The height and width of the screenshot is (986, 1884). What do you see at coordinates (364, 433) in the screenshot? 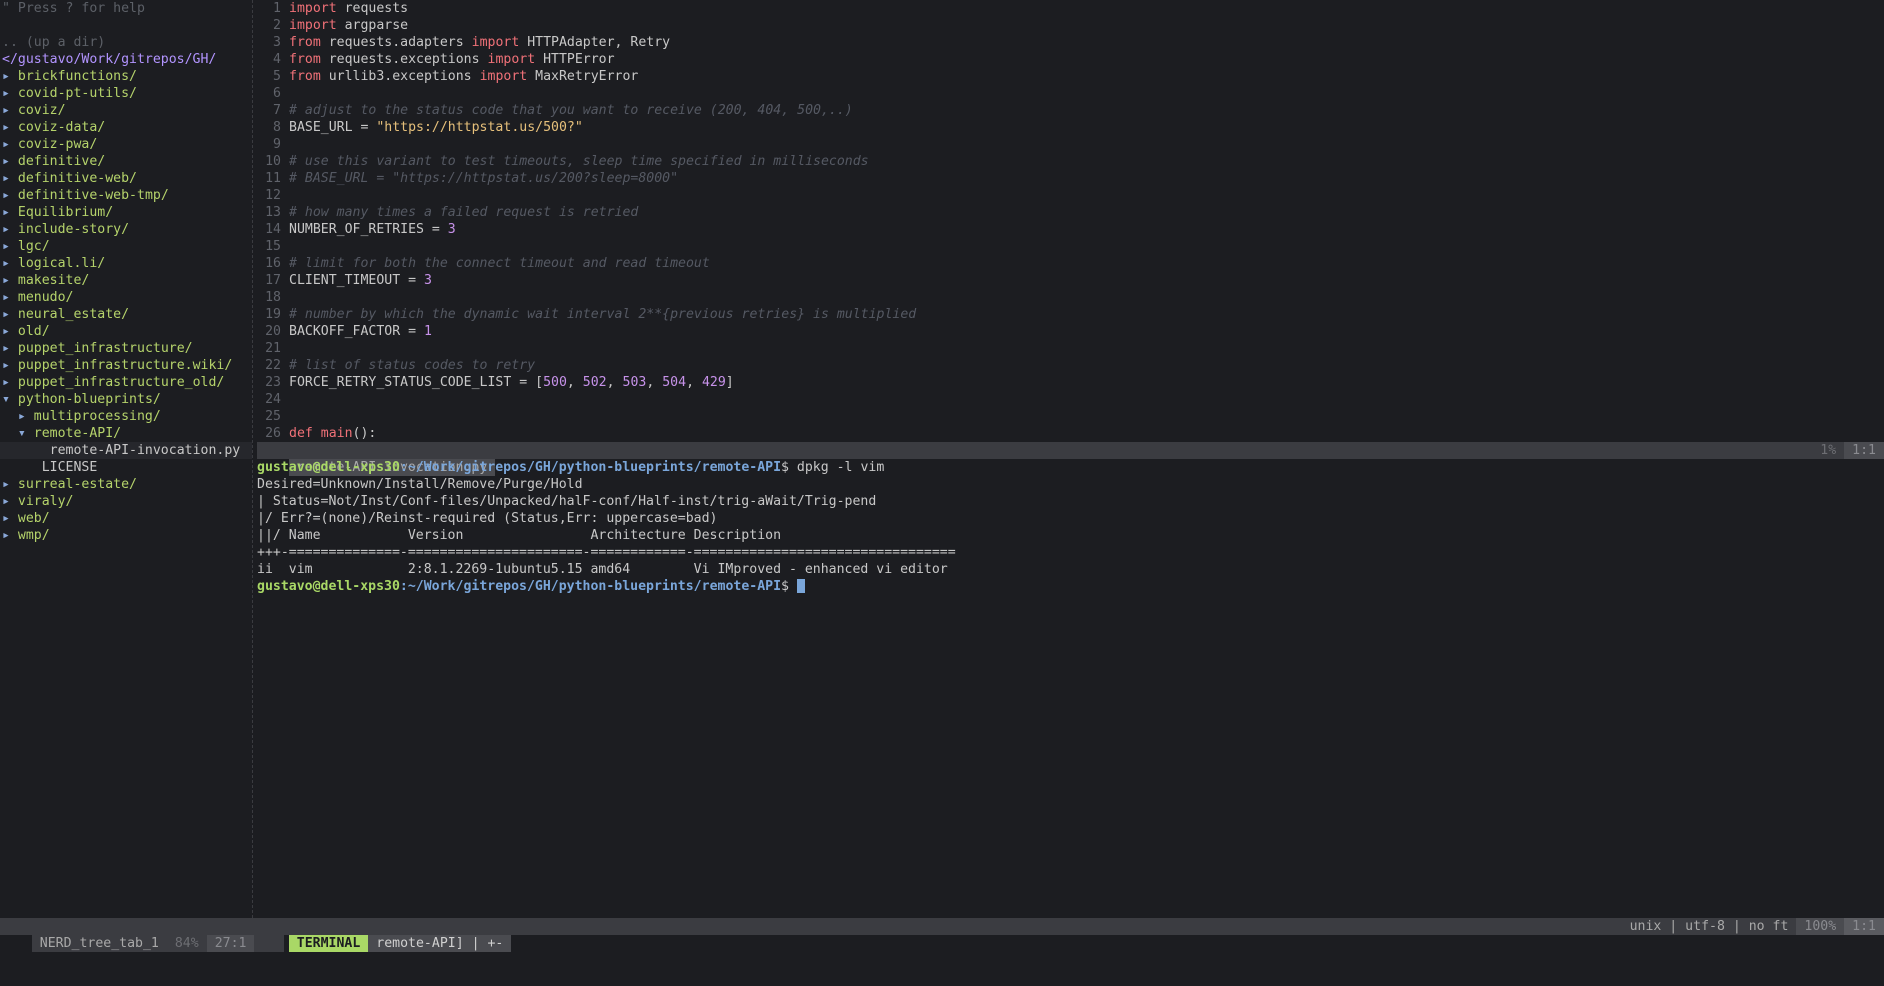
I see `code-token: ():` at bounding box center [364, 433].